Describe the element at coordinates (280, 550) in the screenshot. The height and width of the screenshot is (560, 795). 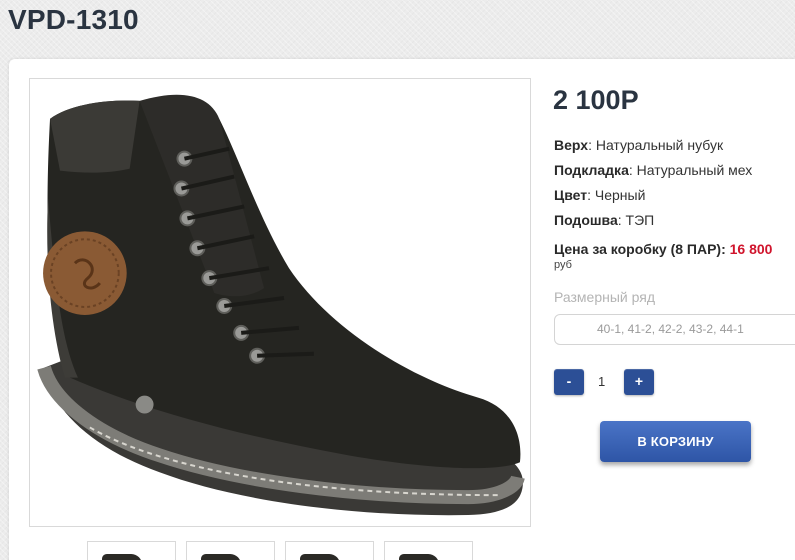
I see `thumbnail-strip` at that location.